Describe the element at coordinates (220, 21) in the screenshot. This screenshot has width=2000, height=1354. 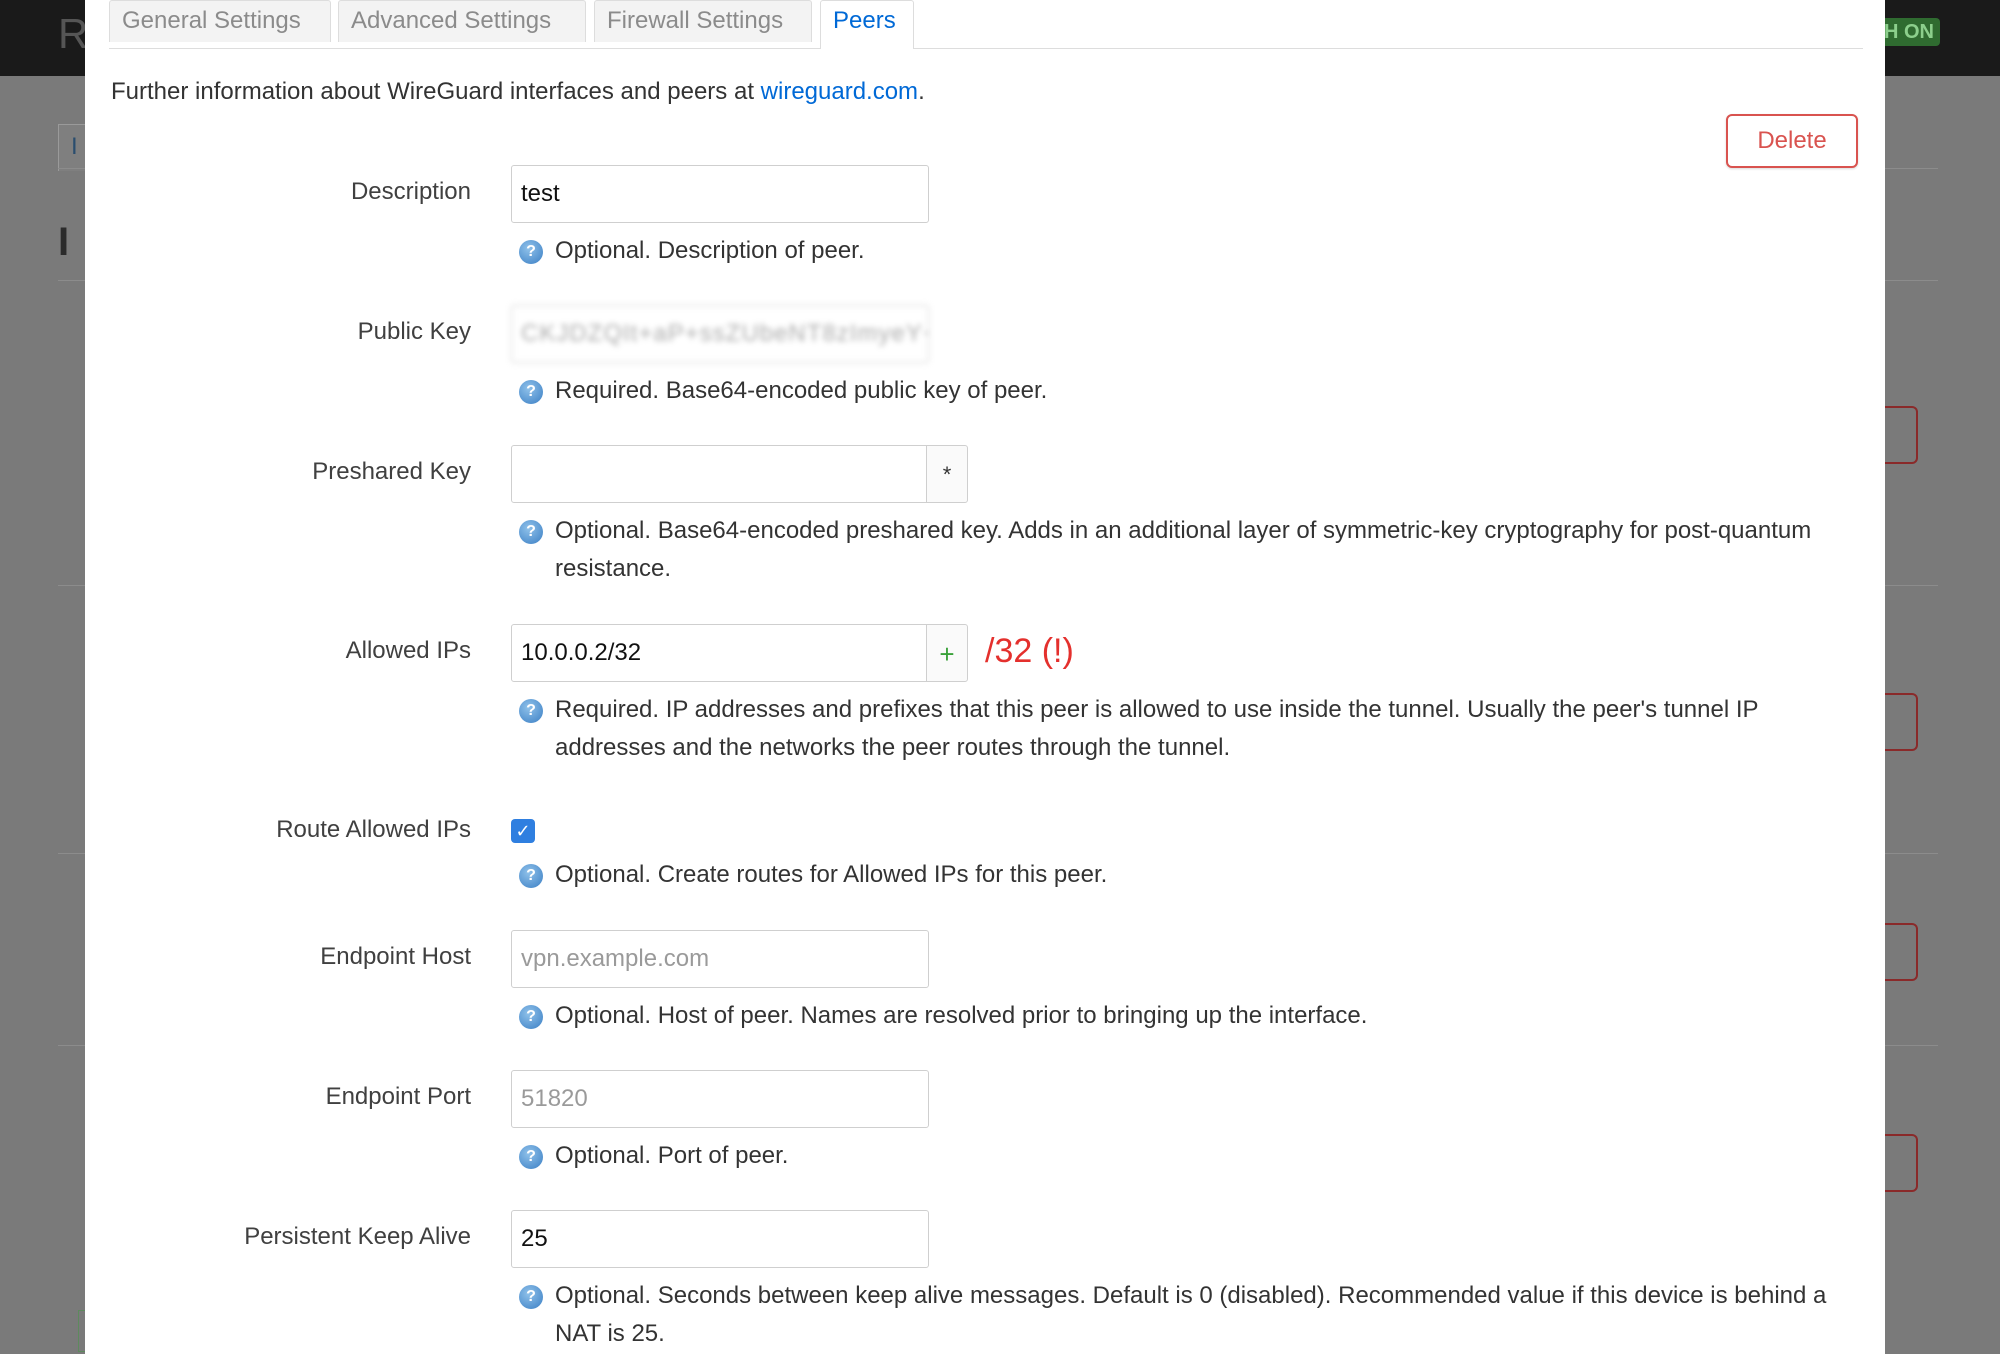
I see `tab-general-settings: General Settings` at that location.